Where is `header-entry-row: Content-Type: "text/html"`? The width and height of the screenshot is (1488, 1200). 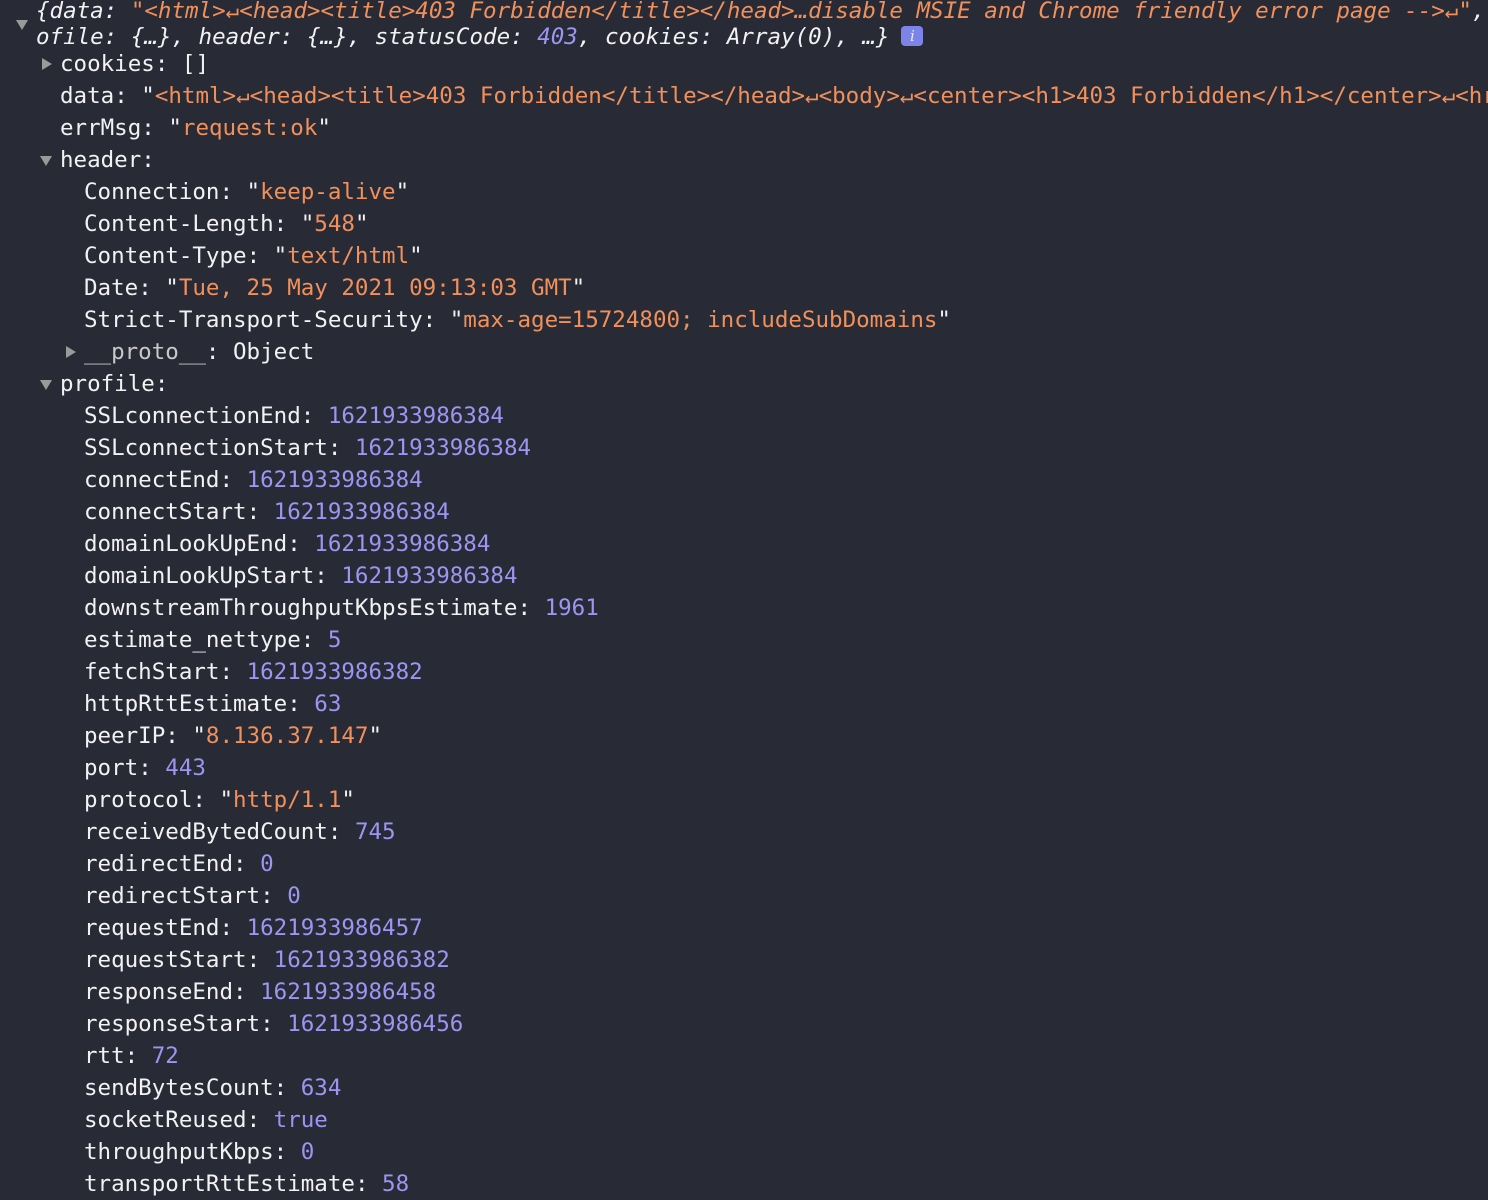 header-entry-row: Content-Type: "text/html" is located at coordinates (253, 256).